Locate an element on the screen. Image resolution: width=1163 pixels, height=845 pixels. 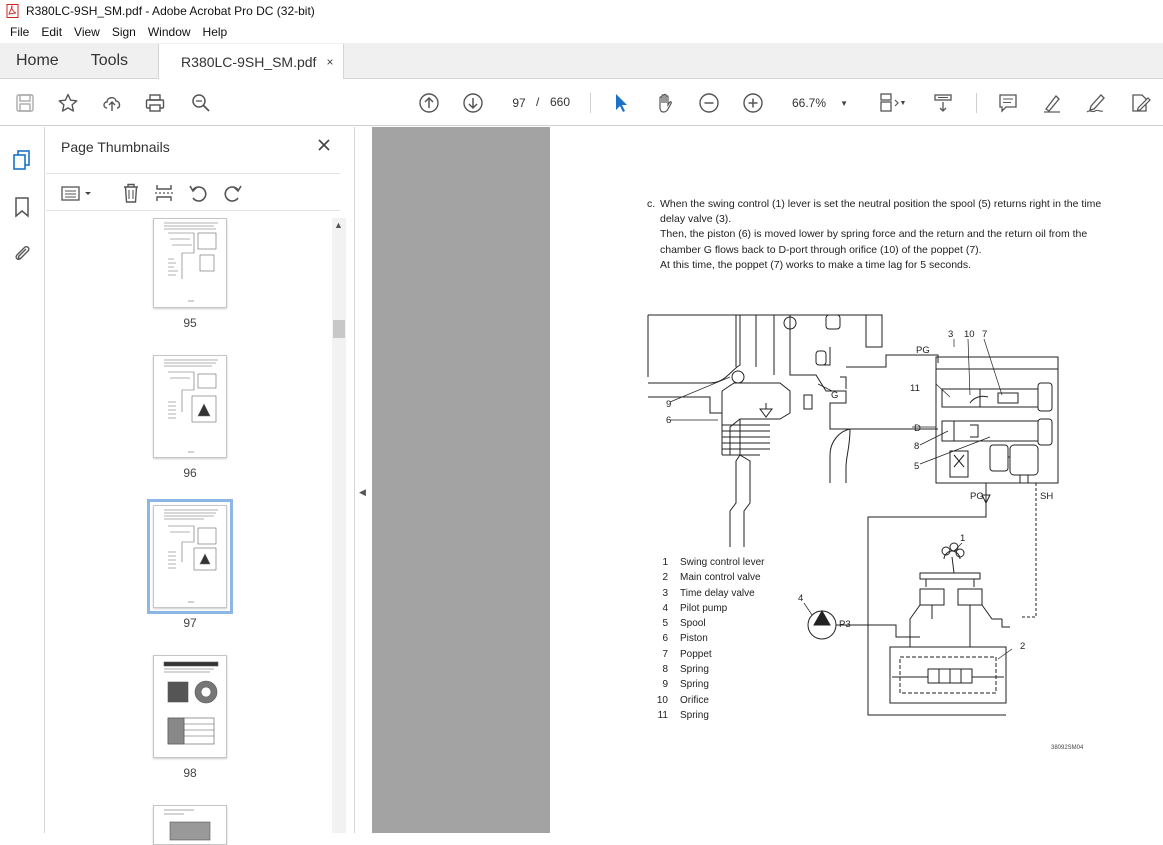
edit-document-icon is located at coordinates (1140, 103).